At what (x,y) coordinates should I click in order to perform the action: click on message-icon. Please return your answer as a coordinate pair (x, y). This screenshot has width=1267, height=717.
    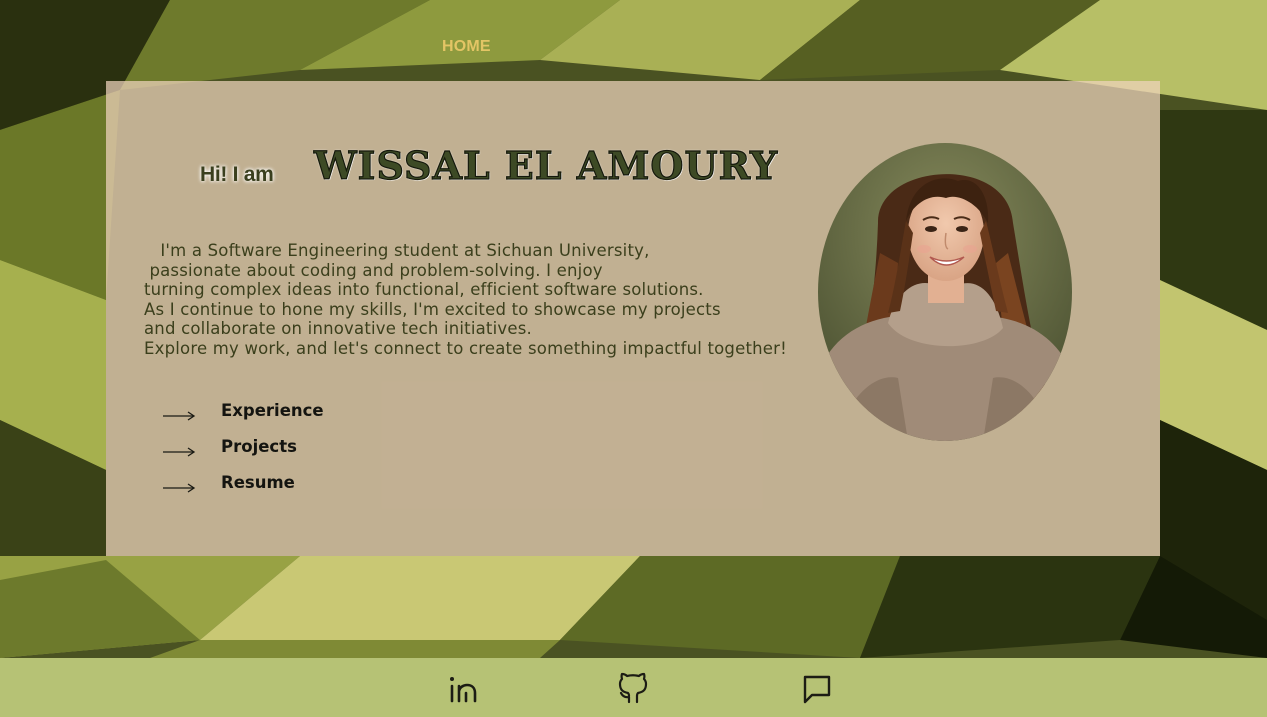
    Looking at the image, I should click on (817, 689).